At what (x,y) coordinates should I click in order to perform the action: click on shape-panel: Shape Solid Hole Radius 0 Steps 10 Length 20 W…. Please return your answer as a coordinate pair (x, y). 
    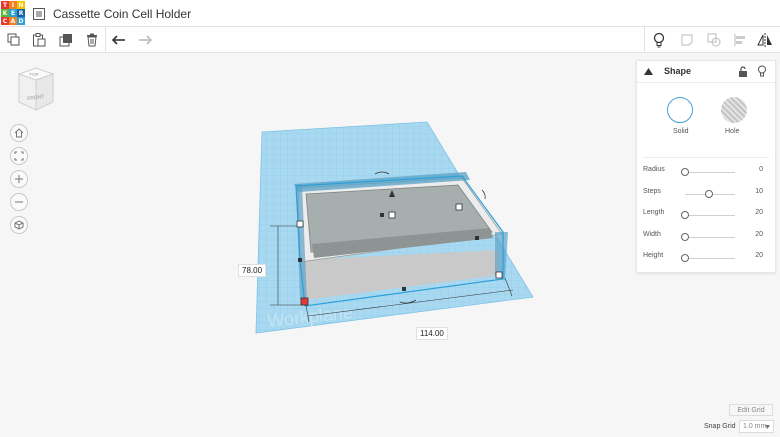
    Looking at the image, I should click on (706, 166).